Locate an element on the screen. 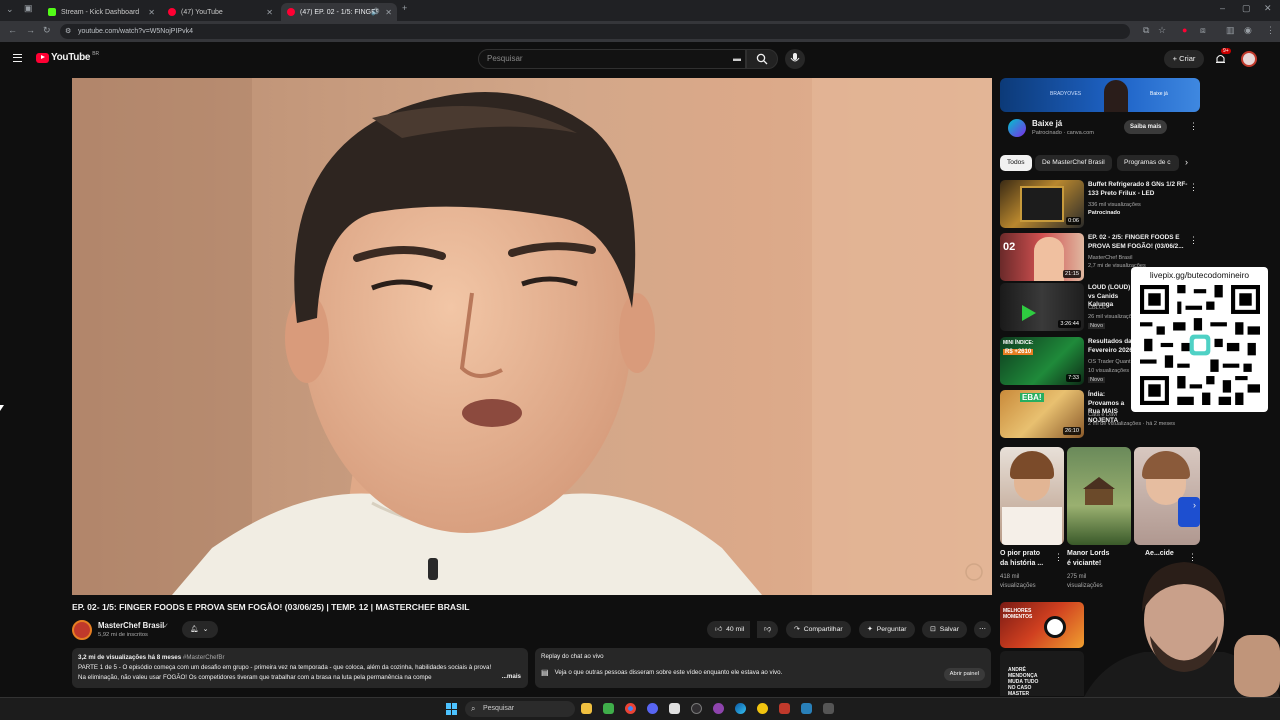 The width and height of the screenshot is (1280, 720). hashtag-link: #MasterChefBr is located at coordinates (204, 657).